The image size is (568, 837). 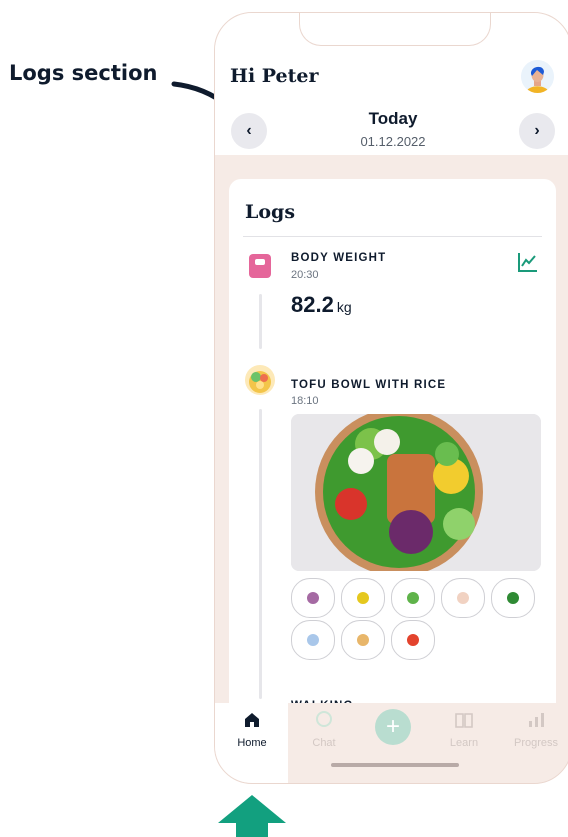 I want to click on spinach-icon, so click(x=513, y=598).